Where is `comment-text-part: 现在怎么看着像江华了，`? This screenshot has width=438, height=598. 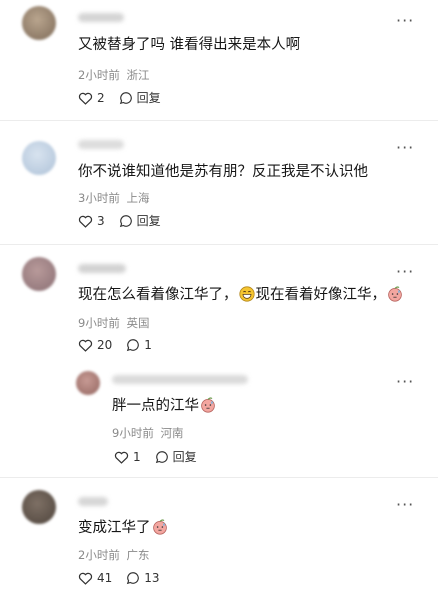 comment-text-part: 现在怎么看着像江华了， is located at coordinates (158, 295).